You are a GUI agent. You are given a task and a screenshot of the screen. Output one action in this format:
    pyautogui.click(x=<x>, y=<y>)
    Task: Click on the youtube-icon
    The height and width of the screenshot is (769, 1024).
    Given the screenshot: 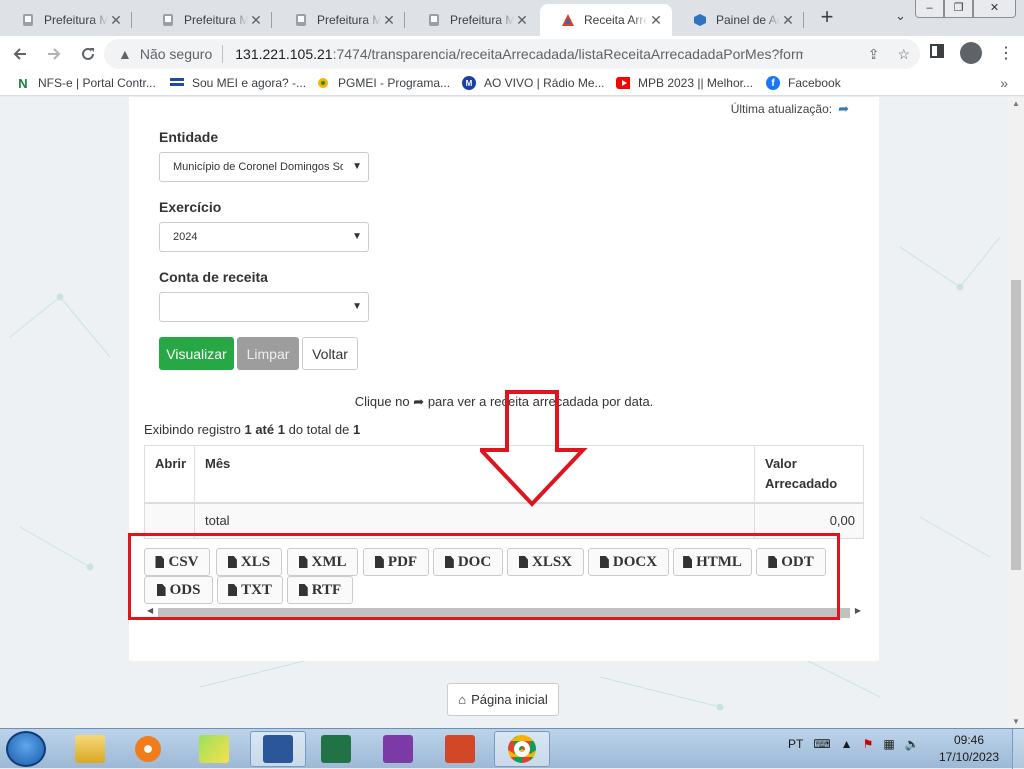 What is the action you would take?
    pyautogui.click(x=623, y=83)
    